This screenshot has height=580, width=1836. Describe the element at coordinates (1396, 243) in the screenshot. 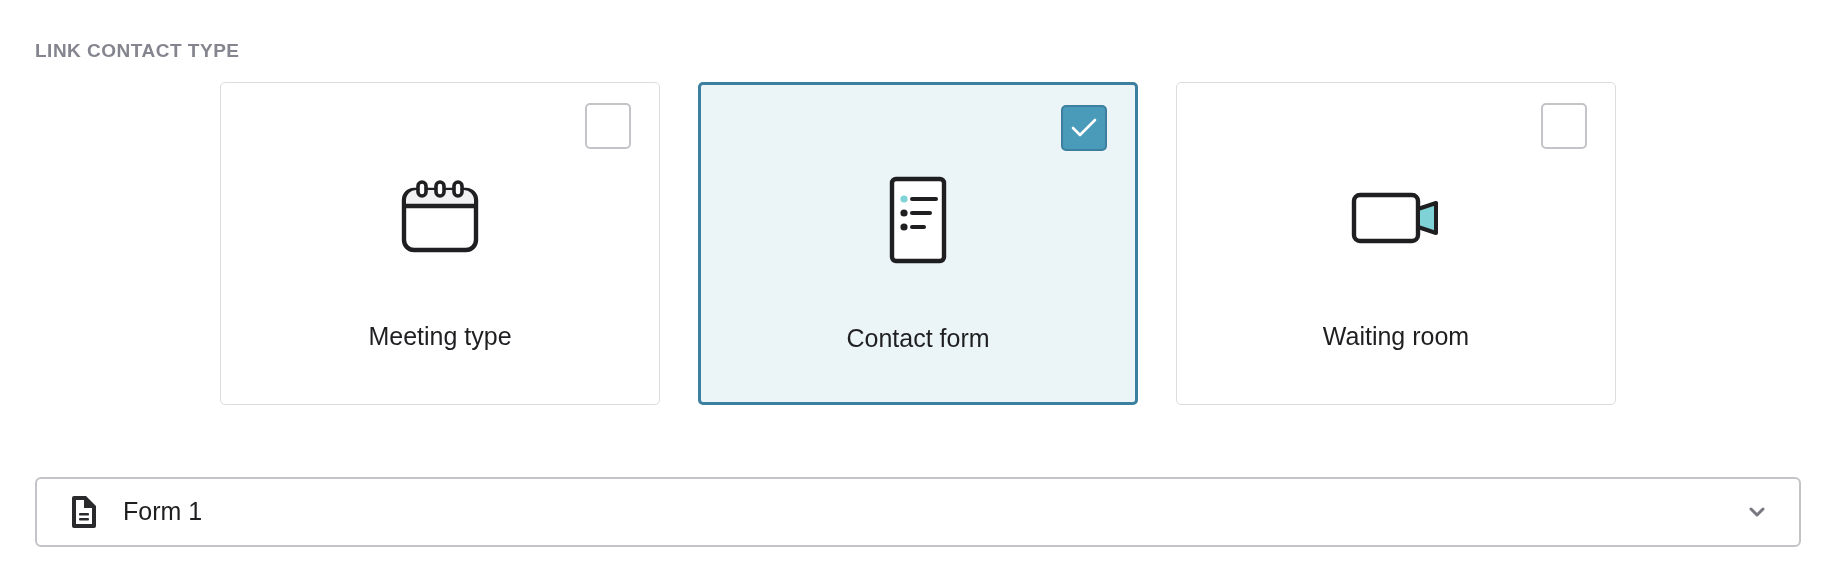

I see `option-card: Waiting room` at that location.